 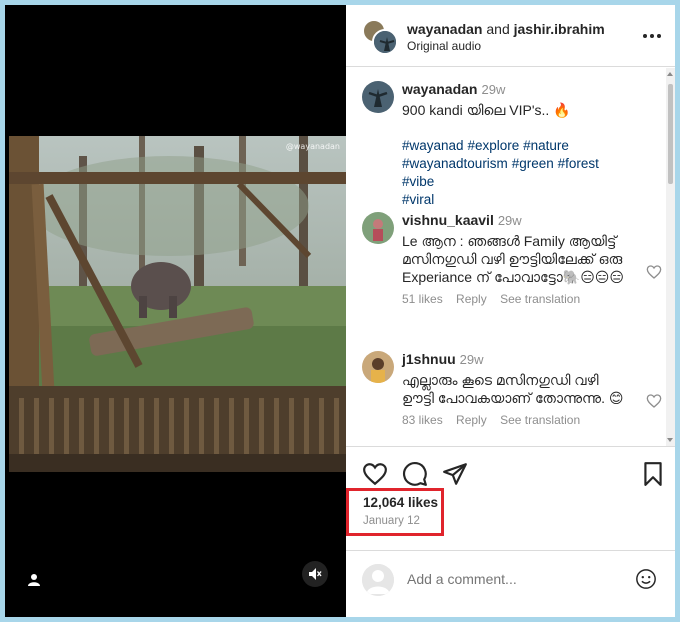 What do you see at coordinates (34, 580) in the screenshot?
I see `user-tag-icon` at bounding box center [34, 580].